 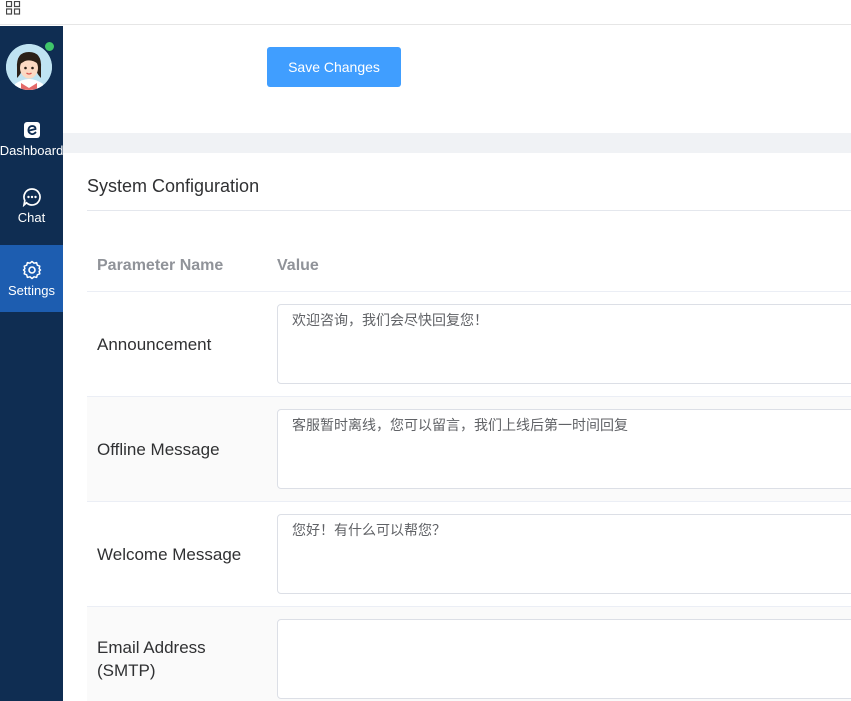 I want to click on table-row: Announcement 欢迎咨询，我们会尽快回复您！, so click(x=469, y=344).